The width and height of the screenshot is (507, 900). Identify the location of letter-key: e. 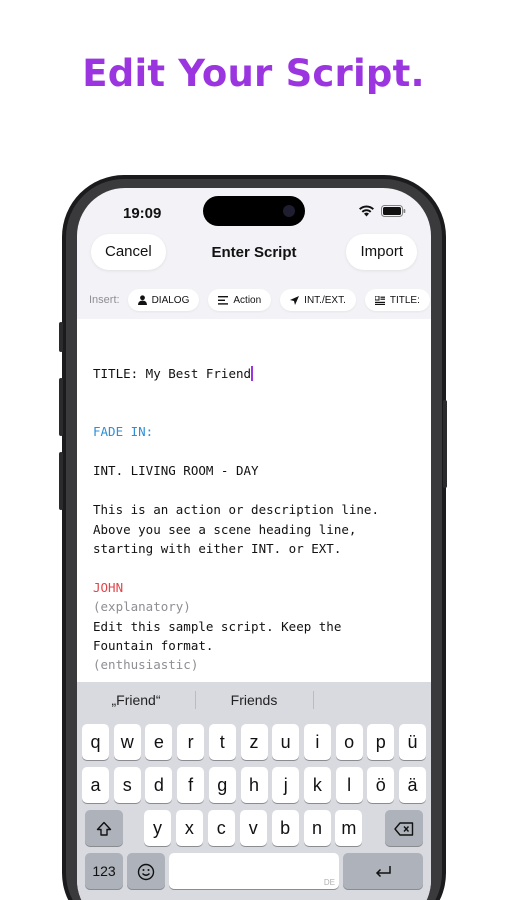
(159, 742).